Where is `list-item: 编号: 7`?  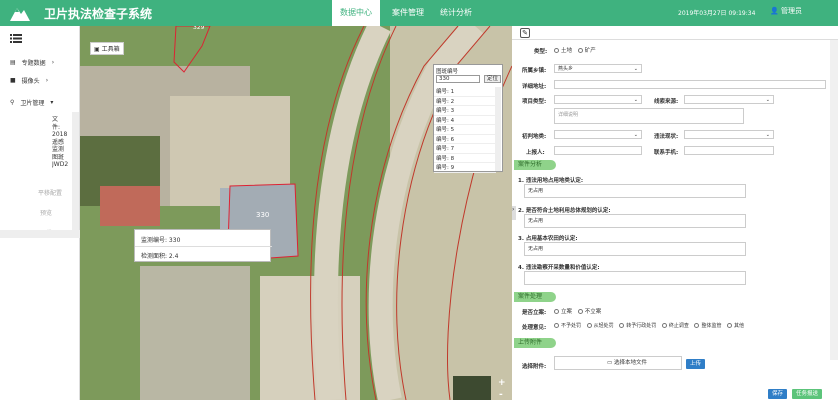
list-item: 编号: 7 is located at coordinates (465, 149).